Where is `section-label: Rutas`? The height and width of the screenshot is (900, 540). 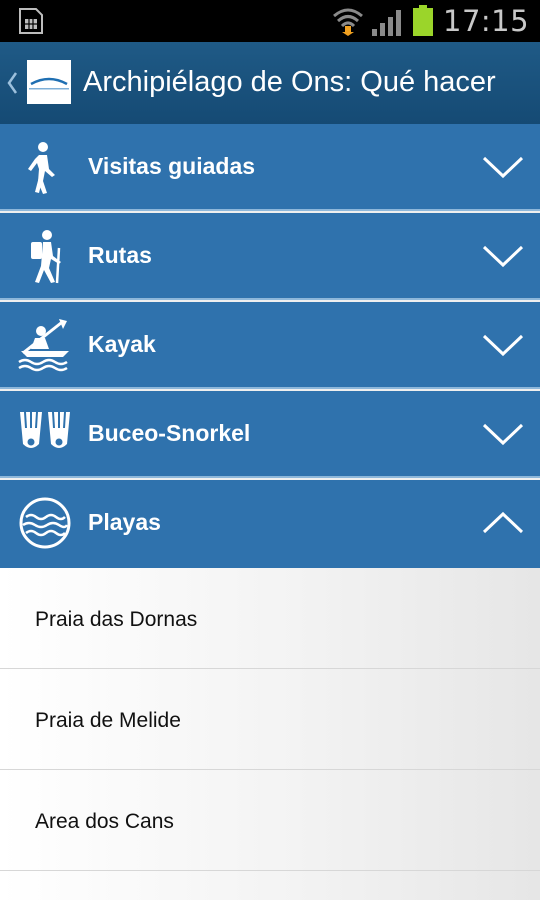 section-label: Rutas is located at coordinates (120, 255).